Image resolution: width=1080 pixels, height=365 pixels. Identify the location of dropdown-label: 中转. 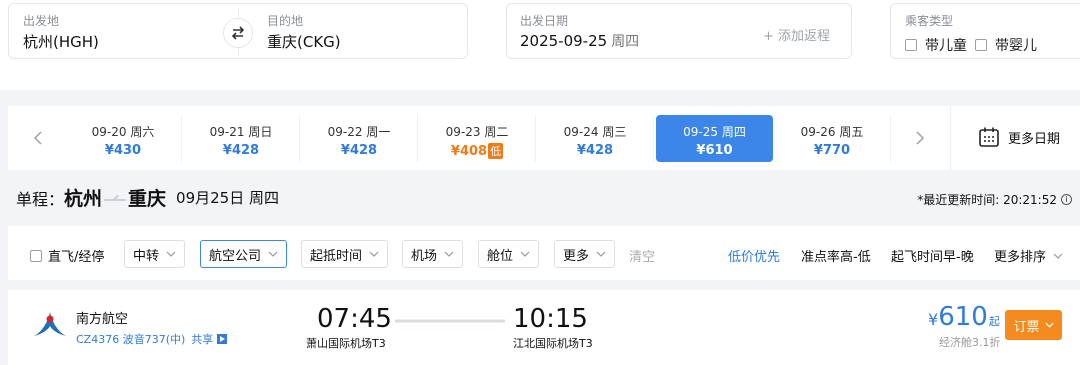
(146, 256).